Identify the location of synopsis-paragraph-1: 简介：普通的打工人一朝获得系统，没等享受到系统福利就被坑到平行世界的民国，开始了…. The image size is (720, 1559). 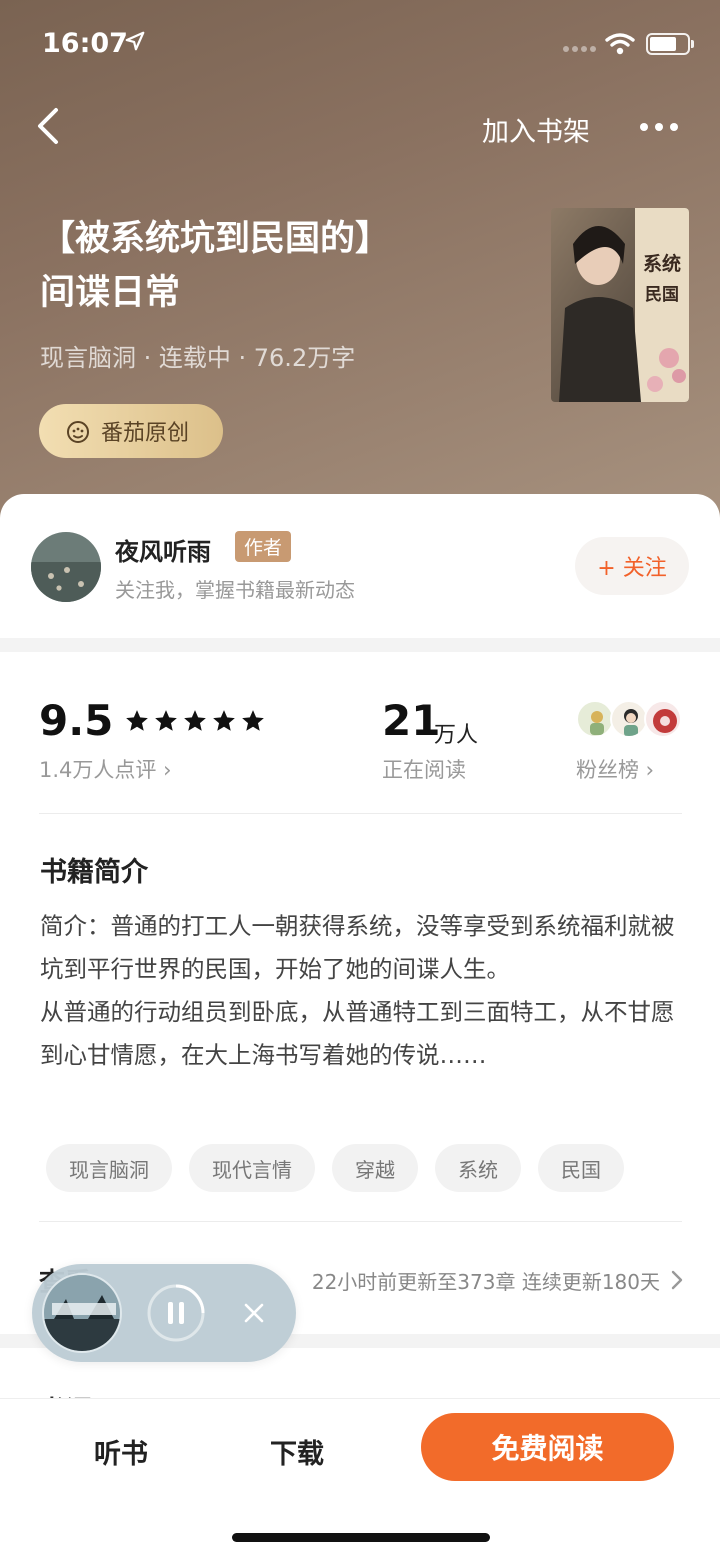
(357, 947).